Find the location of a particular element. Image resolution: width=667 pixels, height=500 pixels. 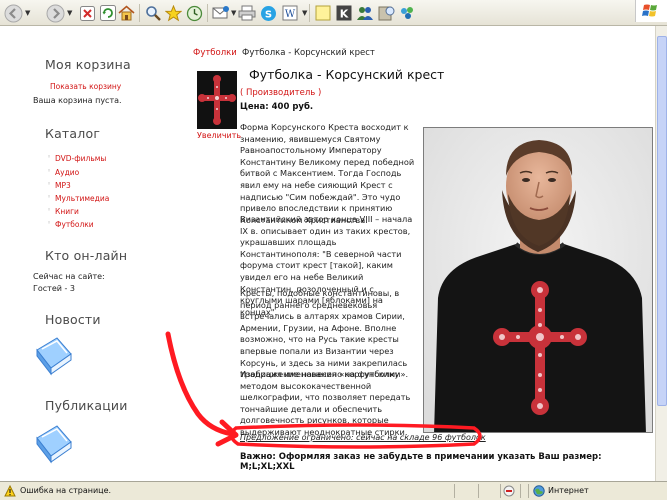

online-now-label: Сейчас на сайте: is located at coordinates (69, 276).